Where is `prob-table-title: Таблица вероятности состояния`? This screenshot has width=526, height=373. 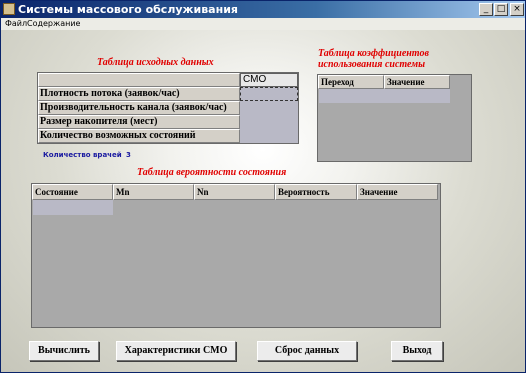 prob-table-title: Таблица вероятности состояния is located at coordinates (212, 172).